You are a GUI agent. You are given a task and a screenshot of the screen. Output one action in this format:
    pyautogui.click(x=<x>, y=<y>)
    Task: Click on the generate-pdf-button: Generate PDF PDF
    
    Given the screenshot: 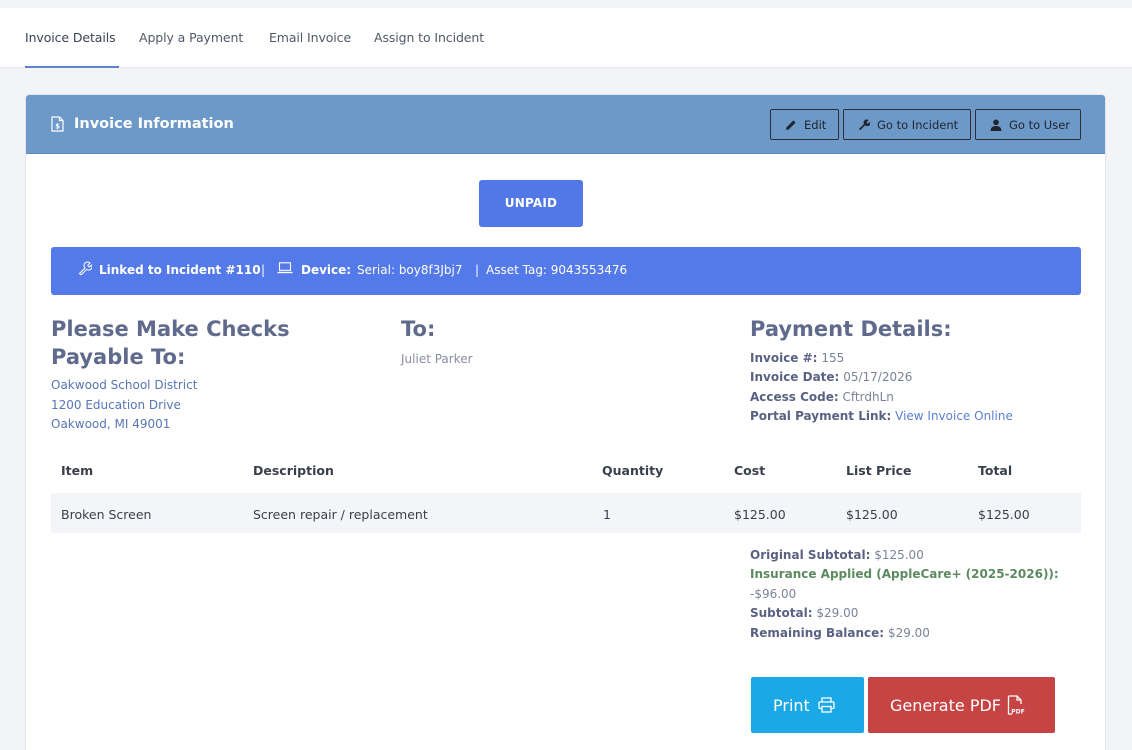 What is the action you would take?
    pyautogui.click(x=961, y=705)
    